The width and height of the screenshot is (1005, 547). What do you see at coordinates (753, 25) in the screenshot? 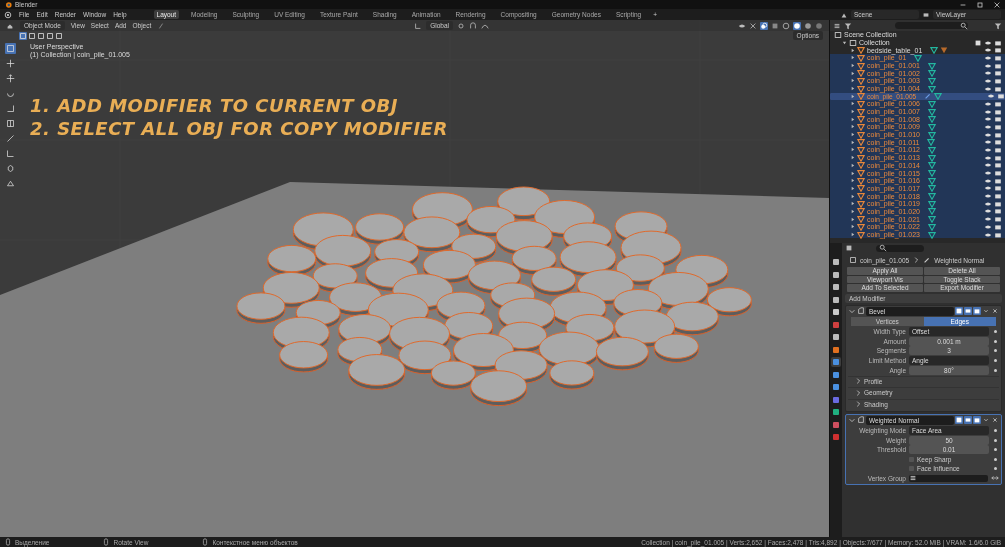
I see `gizmo-icon` at bounding box center [753, 25].